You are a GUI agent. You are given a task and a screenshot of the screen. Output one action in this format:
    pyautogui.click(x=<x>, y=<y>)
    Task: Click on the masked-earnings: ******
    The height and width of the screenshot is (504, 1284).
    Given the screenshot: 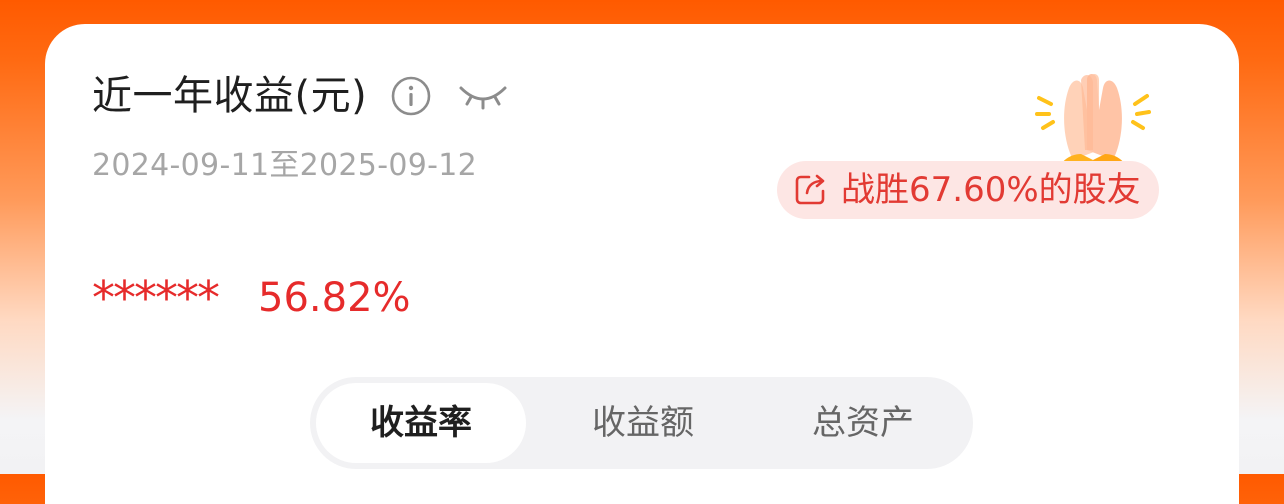 What is the action you would take?
    pyautogui.click(x=156, y=298)
    